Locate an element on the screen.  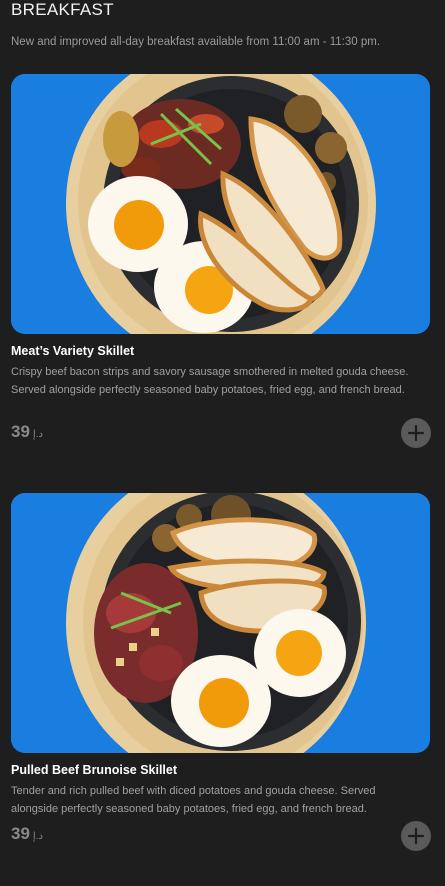
item-name: Pulled Beef Brunoise Skillet is located at coordinates (94, 770).